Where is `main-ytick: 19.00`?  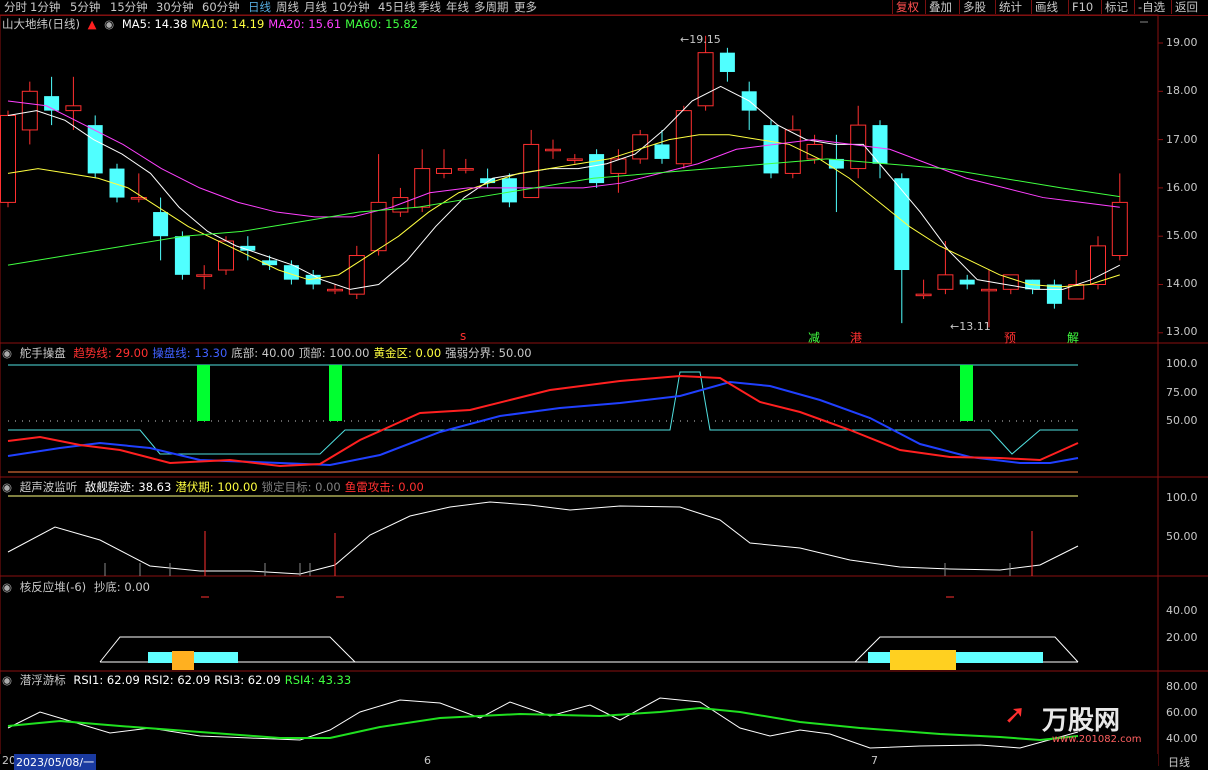
main-ytick: 19.00 is located at coordinates (1182, 42).